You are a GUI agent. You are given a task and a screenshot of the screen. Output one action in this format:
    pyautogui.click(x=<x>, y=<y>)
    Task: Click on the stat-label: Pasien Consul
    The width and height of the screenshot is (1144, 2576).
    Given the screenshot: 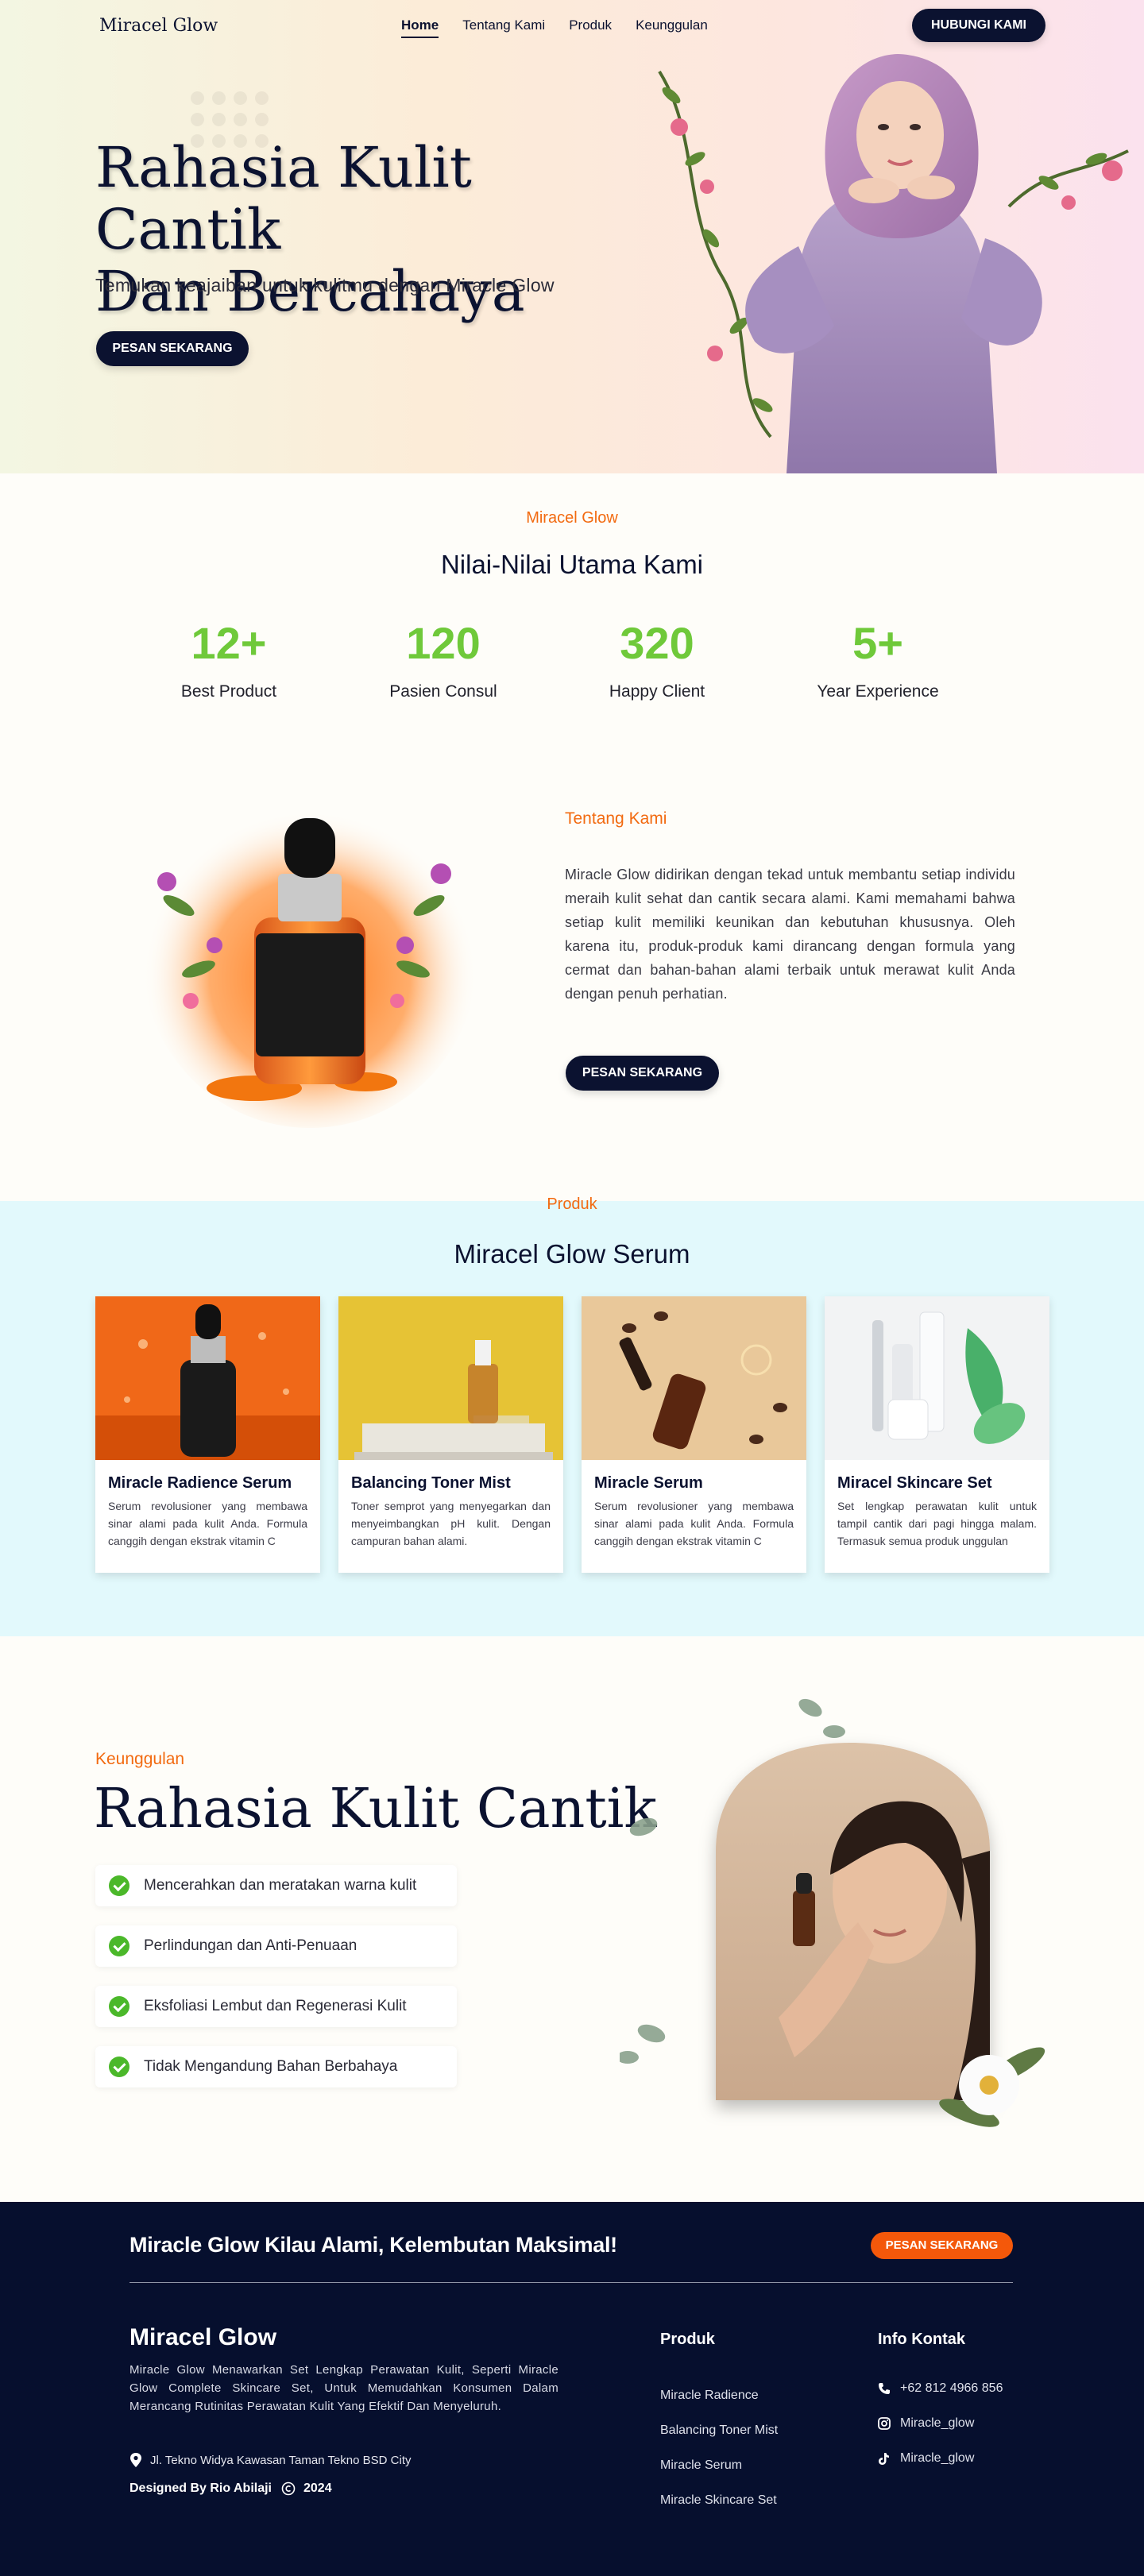 What is the action you would take?
    pyautogui.click(x=443, y=691)
    